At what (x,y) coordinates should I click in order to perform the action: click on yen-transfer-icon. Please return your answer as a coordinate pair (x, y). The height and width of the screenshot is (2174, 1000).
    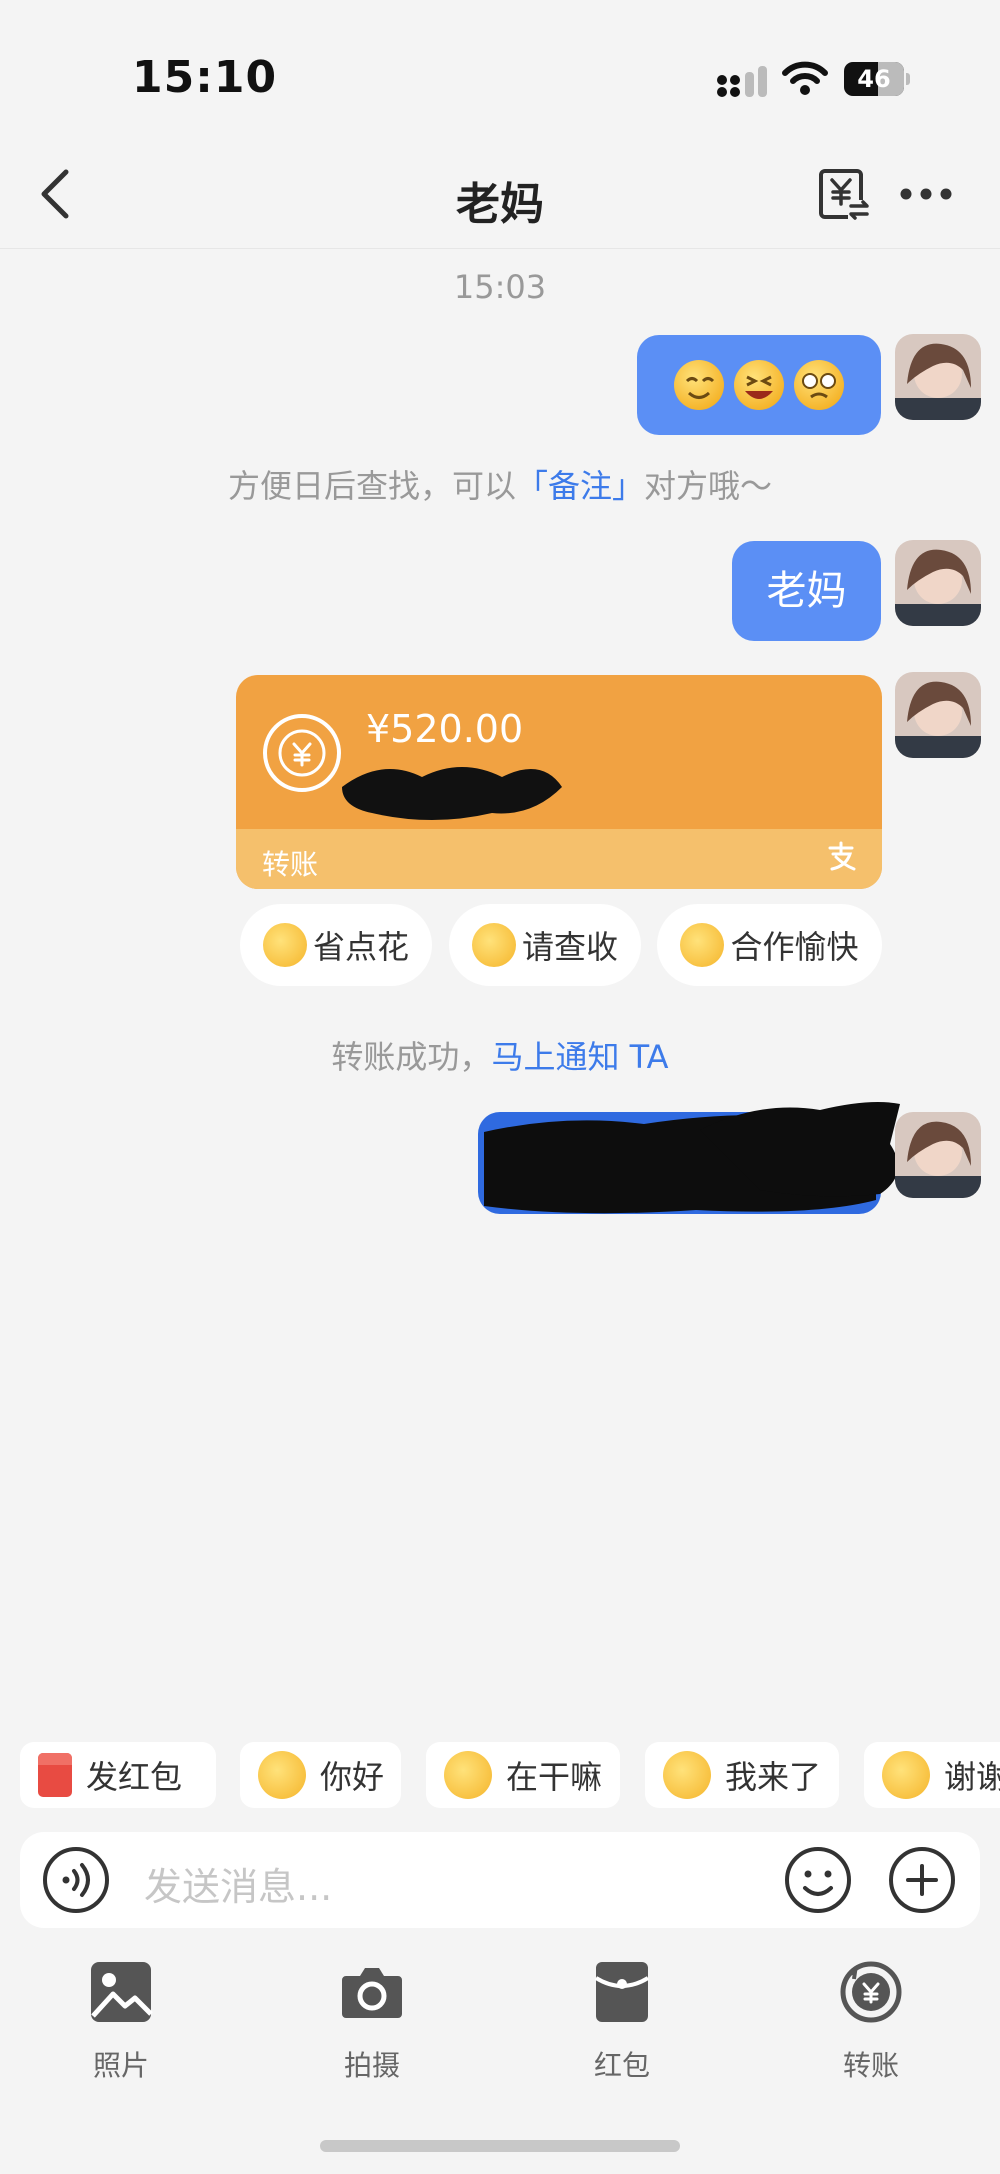
    Looking at the image, I should click on (844, 194).